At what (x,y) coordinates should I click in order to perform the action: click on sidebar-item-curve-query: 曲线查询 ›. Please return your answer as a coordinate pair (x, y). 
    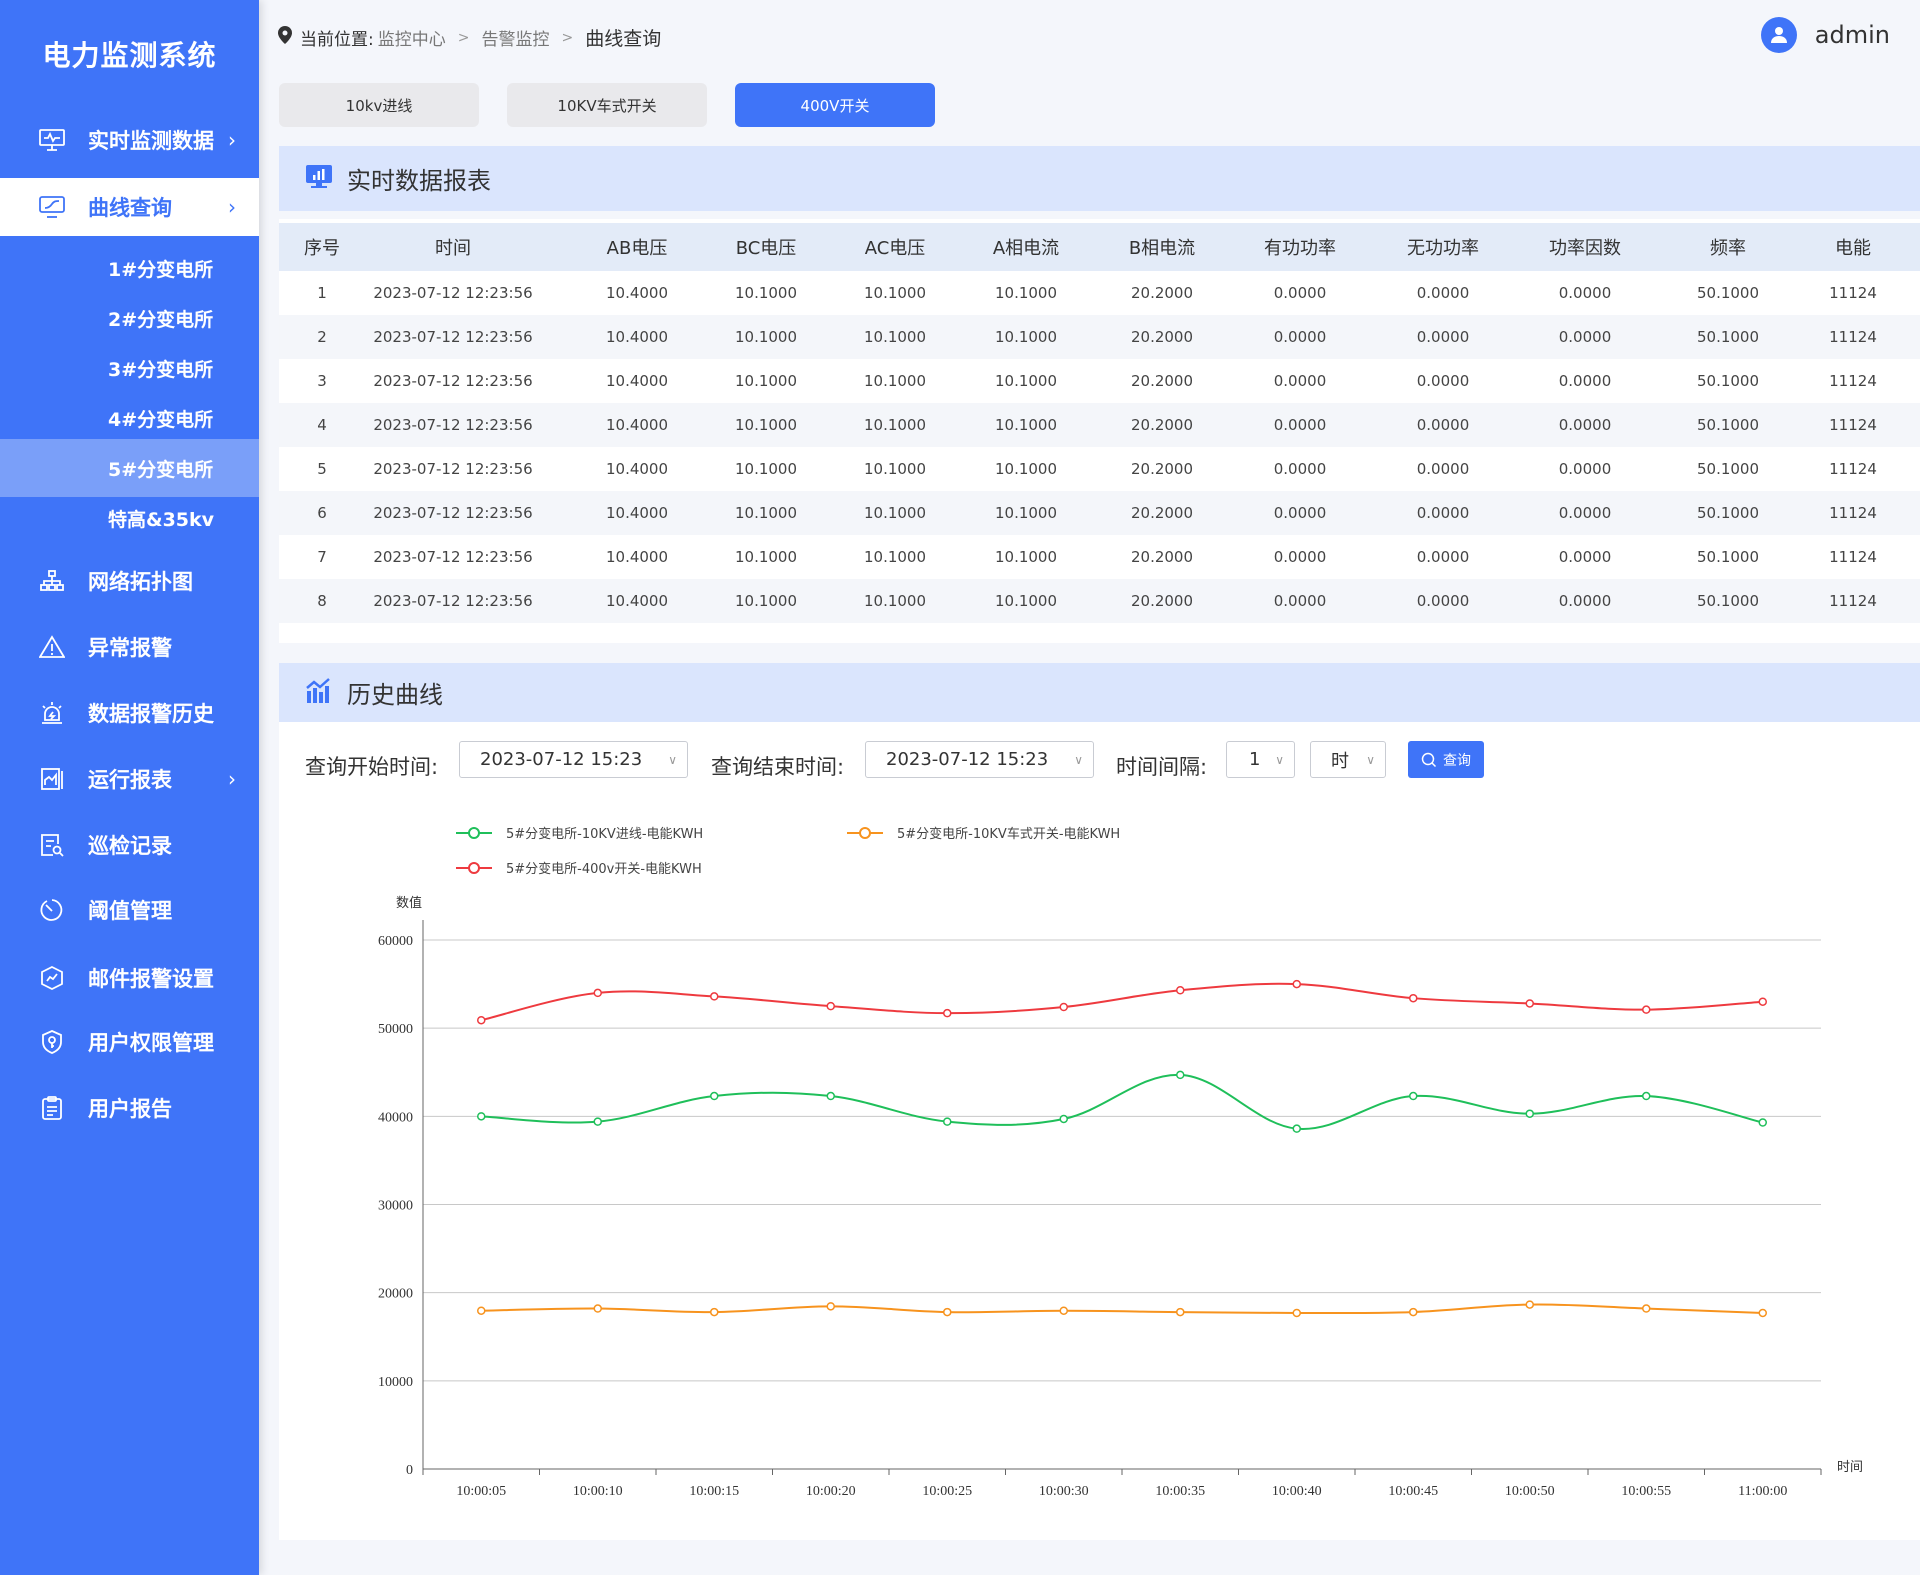
    Looking at the image, I should click on (129, 207).